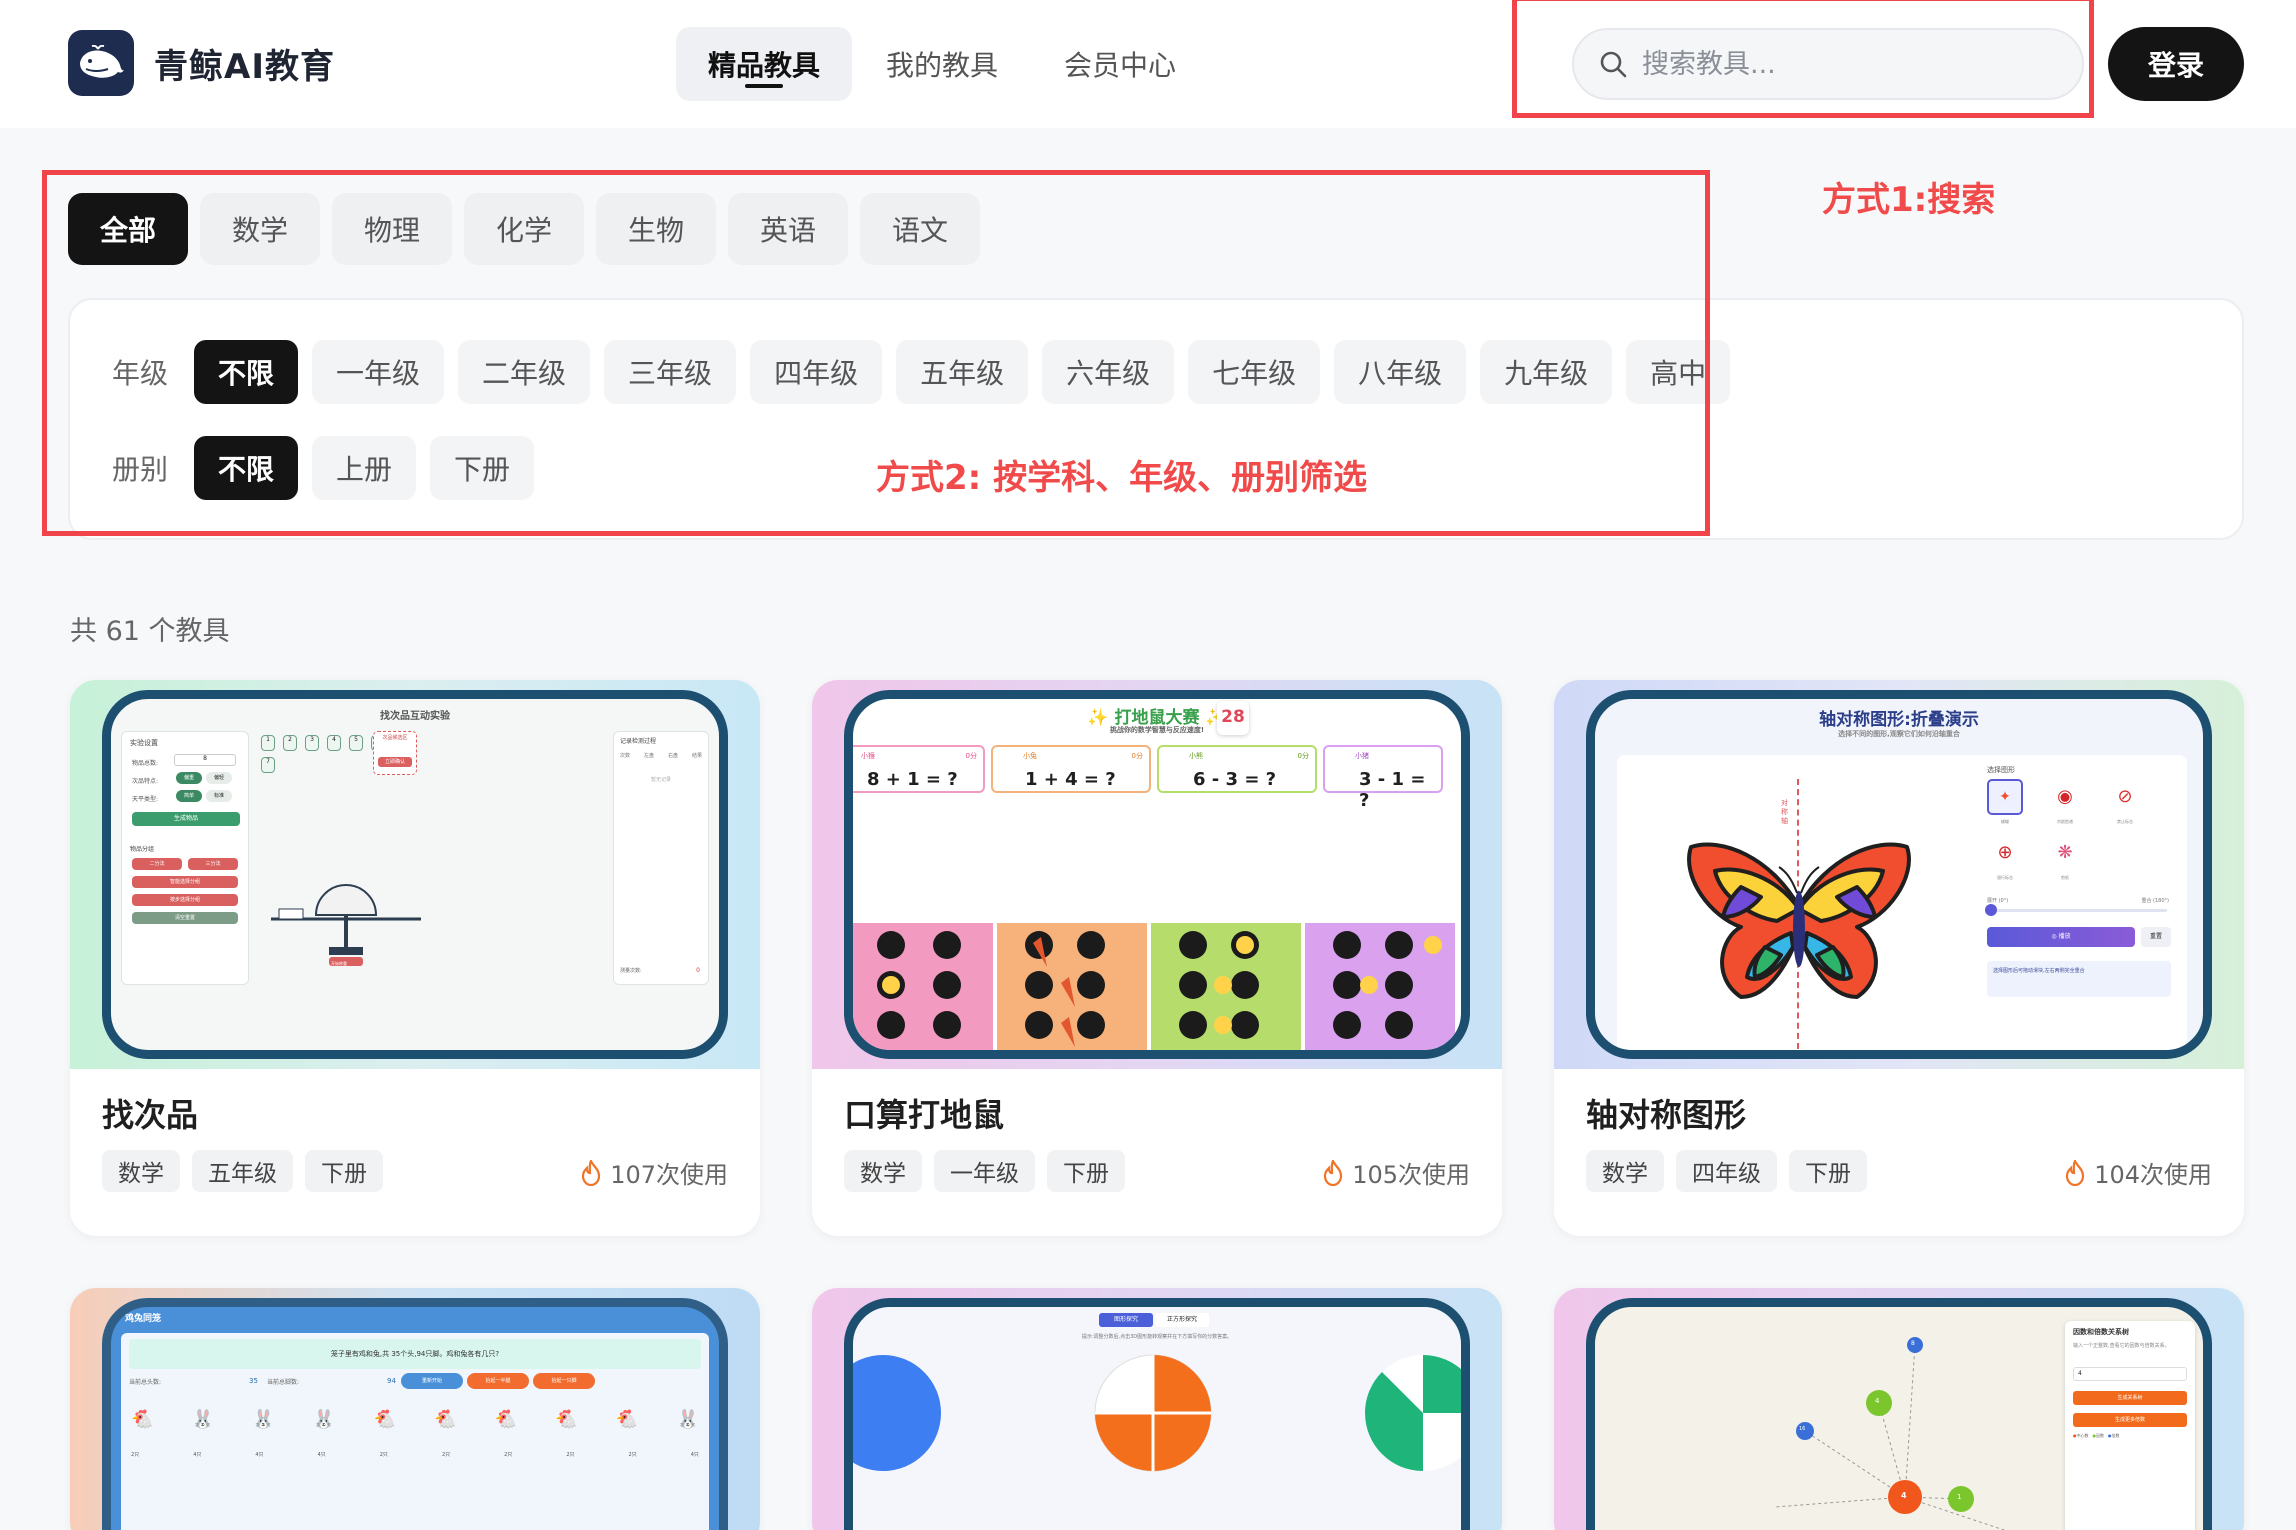  What do you see at coordinates (248, 1171) in the screenshot?
I see `card-tags: 数学 五年级 下册` at bounding box center [248, 1171].